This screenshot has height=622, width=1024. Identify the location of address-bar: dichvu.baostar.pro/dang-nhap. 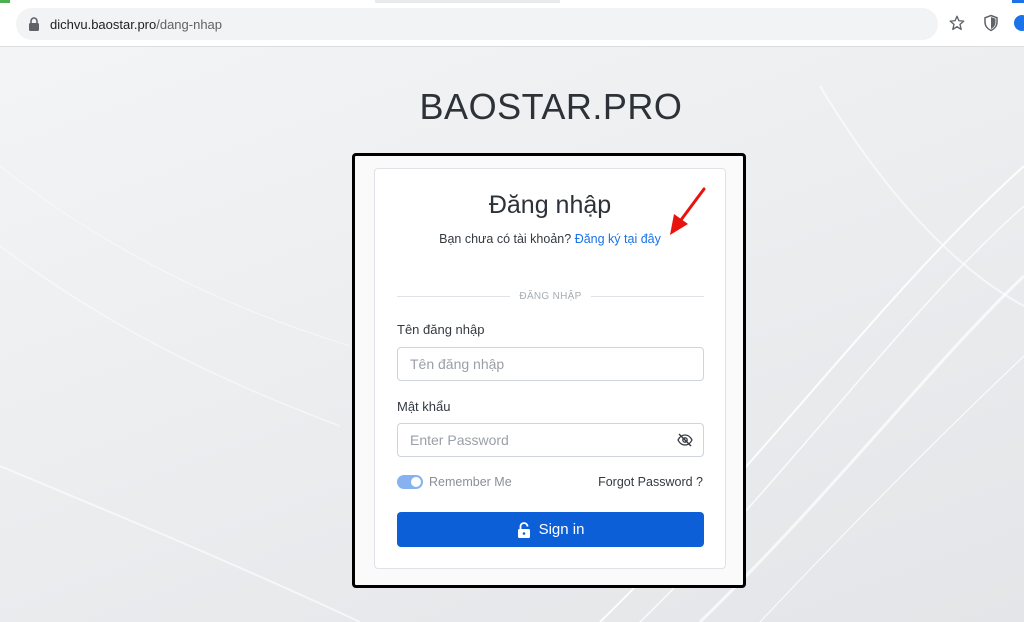
(477, 24).